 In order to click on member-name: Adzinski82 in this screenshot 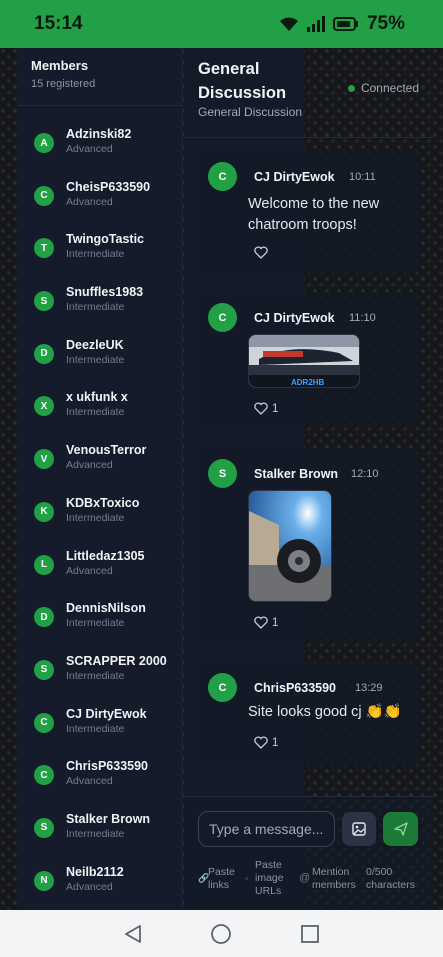, I will do `click(99, 134)`.